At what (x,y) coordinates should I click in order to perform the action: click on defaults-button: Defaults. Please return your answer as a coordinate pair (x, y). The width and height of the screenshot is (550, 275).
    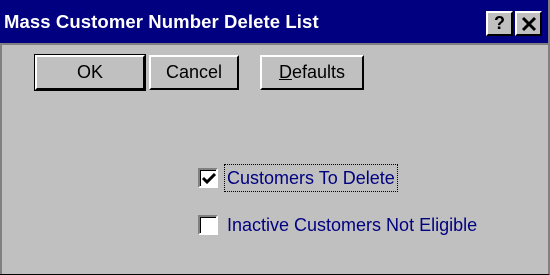
    Looking at the image, I should click on (312, 72).